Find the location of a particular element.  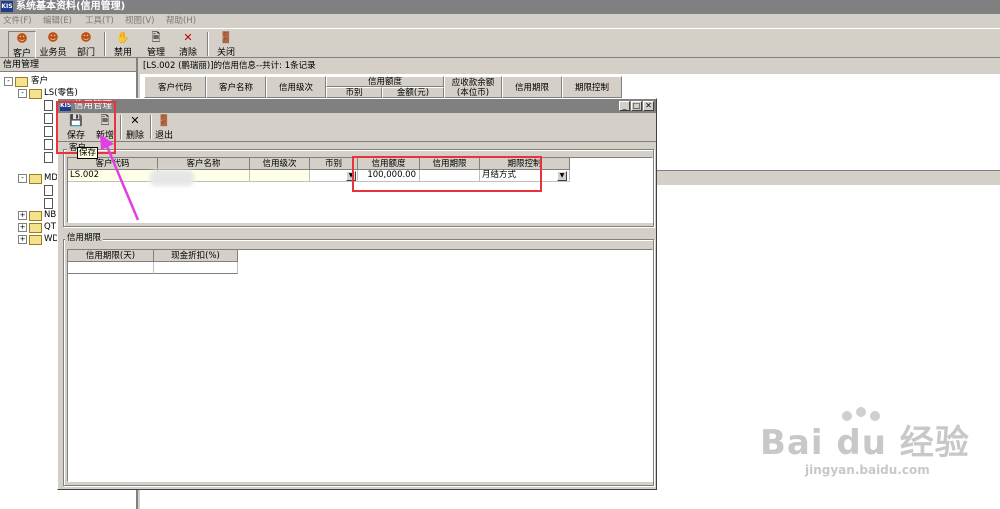

cell-credit-period is located at coordinates (450, 176).